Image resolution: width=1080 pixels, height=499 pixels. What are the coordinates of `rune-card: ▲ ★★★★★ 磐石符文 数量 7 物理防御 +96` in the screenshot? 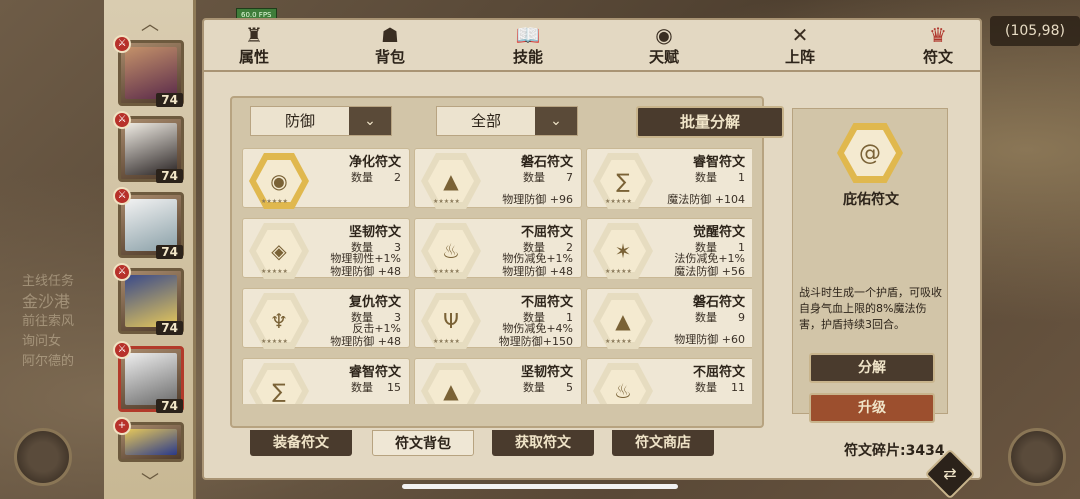 It's located at (498, 178).